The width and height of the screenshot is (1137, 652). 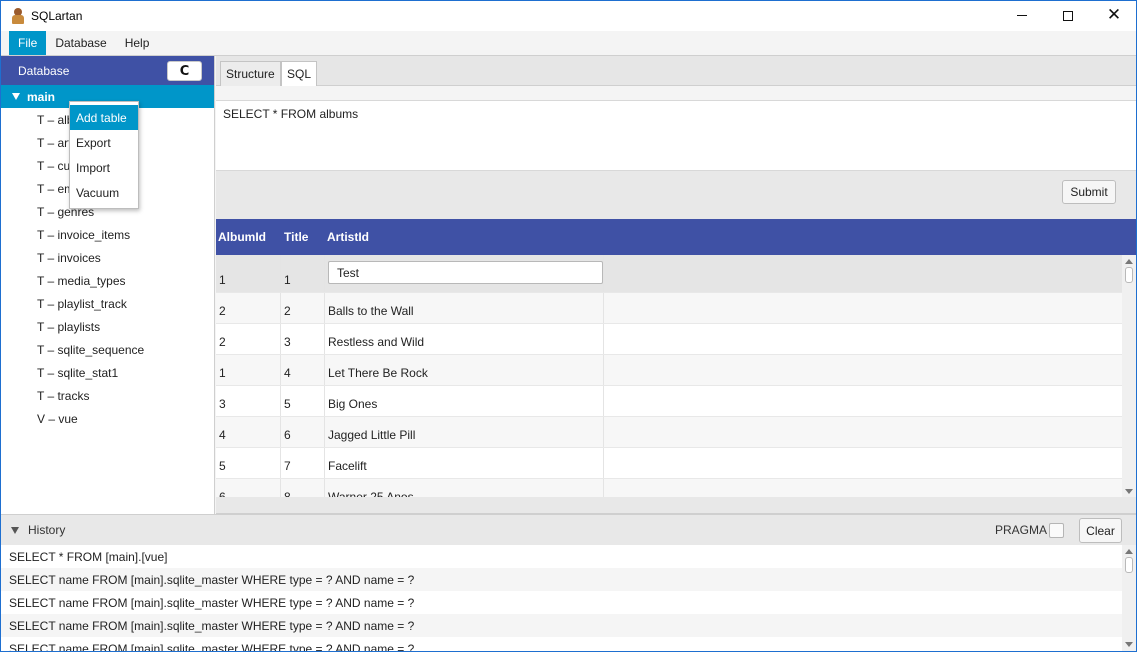 What do you see at coordinates (18, 15) in the screenshot?
I see `app-icon` at bounding box center [18, 15].